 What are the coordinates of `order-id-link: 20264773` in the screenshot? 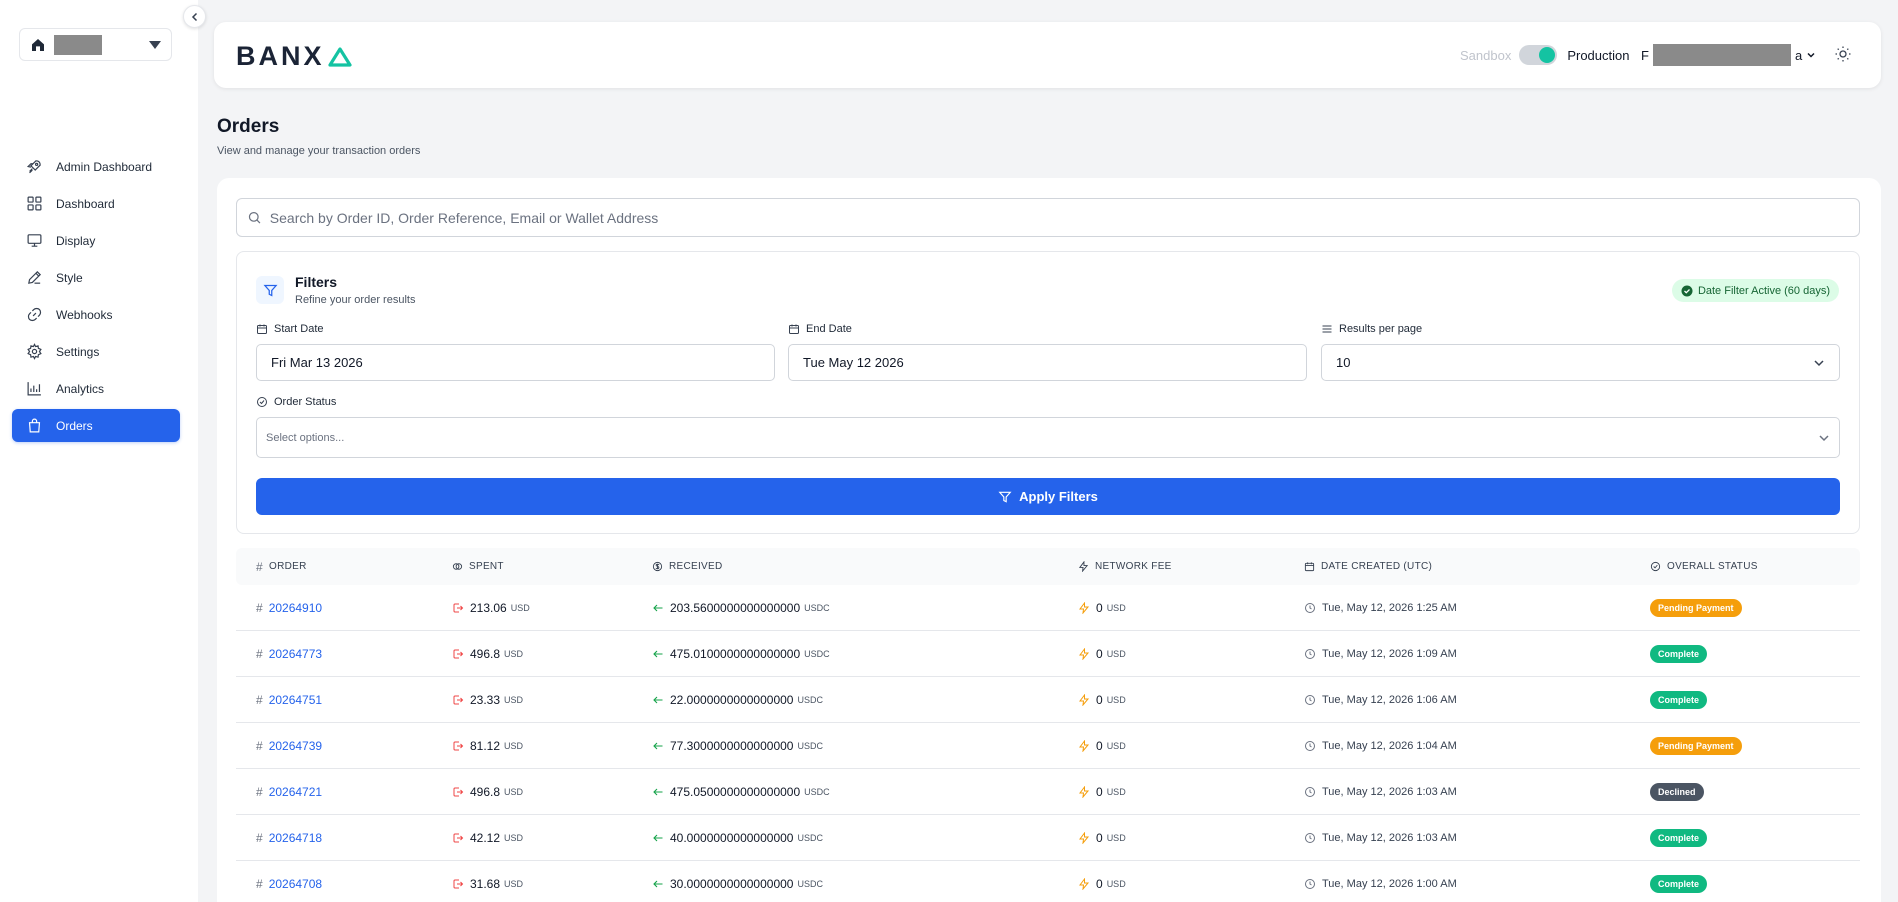 It's located at (295, 654).